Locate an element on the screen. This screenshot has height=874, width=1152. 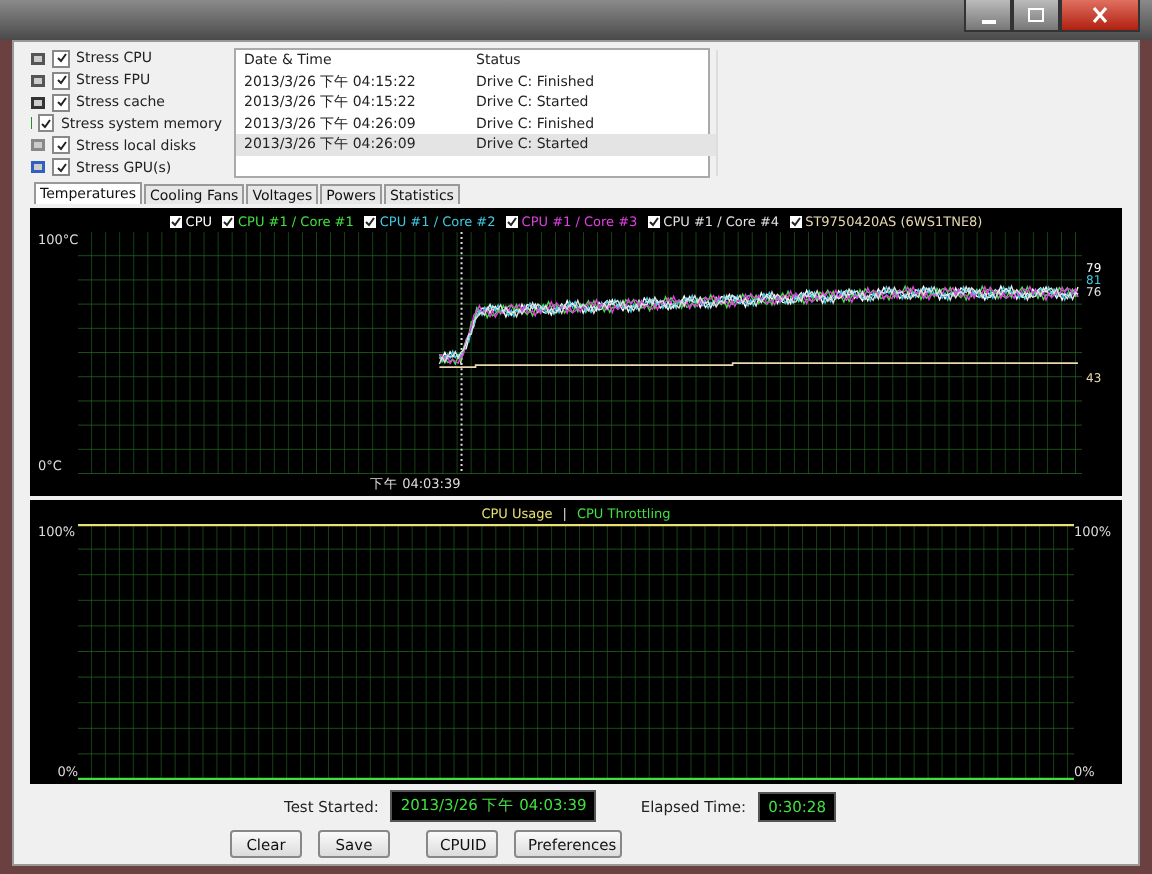
maximize-button is located at coordinates (1036, 16).